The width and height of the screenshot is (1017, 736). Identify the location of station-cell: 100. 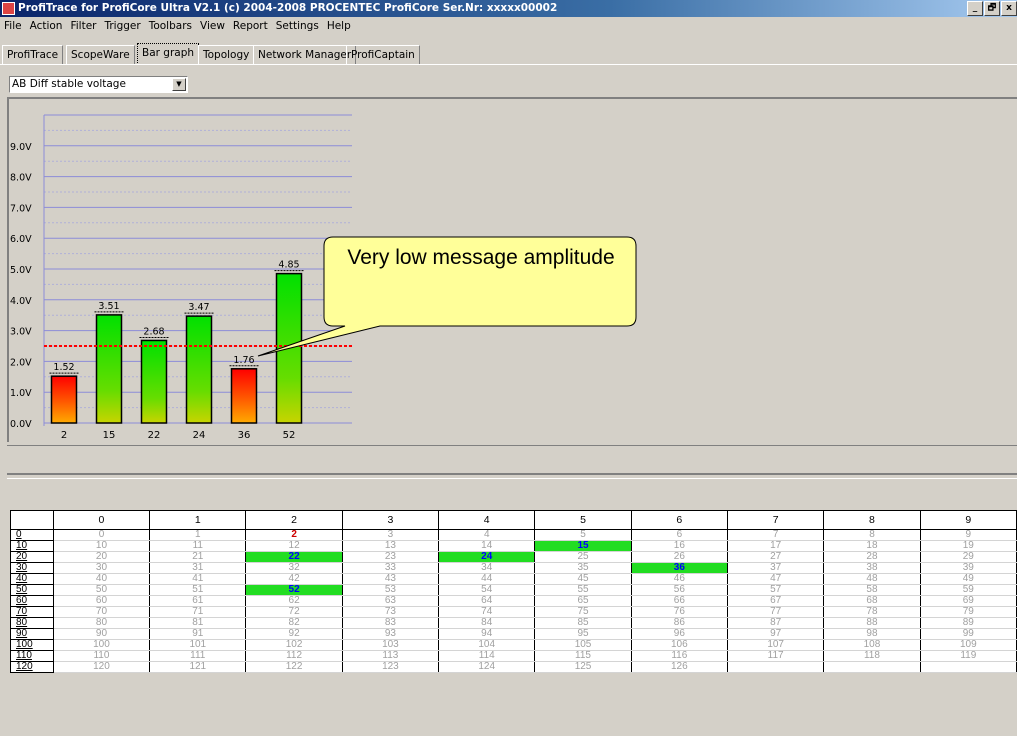
(101, 645).